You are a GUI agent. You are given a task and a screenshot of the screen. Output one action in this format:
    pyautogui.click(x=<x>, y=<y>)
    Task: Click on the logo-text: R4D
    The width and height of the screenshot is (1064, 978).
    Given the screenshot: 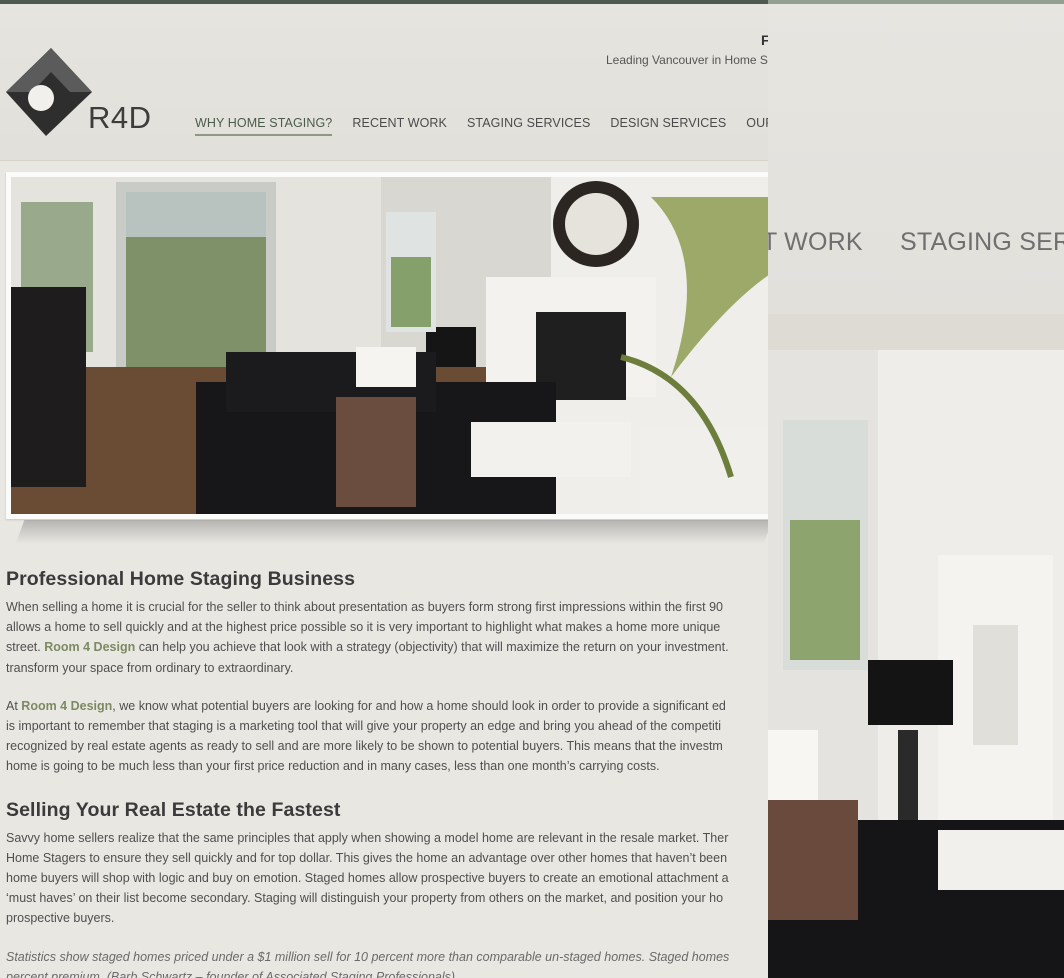 What is the action you would take?
    pyautogui.click(x=120, y=117)
    